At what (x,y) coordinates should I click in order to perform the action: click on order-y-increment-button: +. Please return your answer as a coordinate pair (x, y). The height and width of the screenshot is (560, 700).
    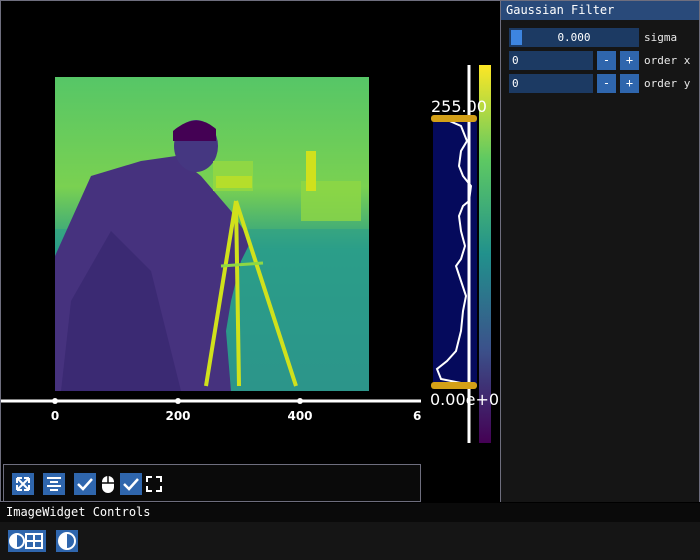
    Looking at the image, I should click on (629, 83).